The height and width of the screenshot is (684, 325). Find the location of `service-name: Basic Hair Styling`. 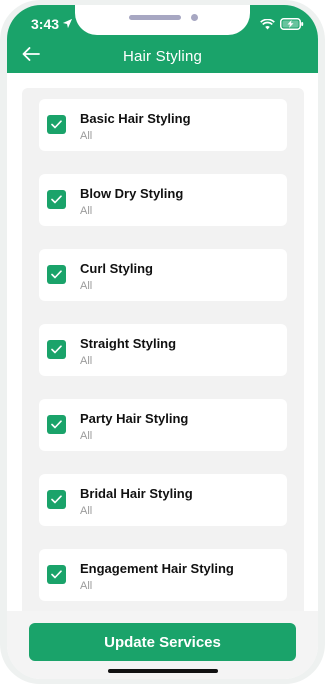

service-name: Basic Hair Styling is located at coordinates (135, 118).